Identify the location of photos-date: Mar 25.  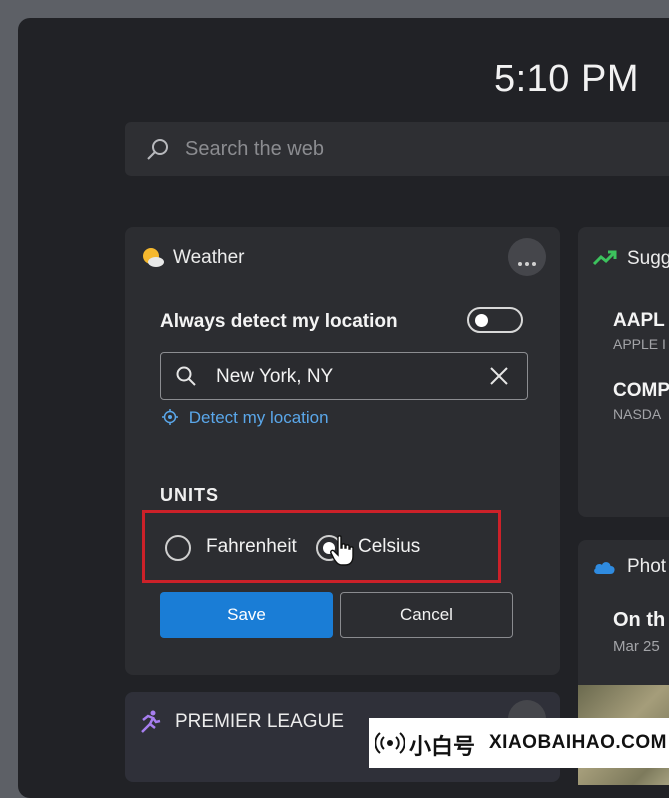
(636, 646).